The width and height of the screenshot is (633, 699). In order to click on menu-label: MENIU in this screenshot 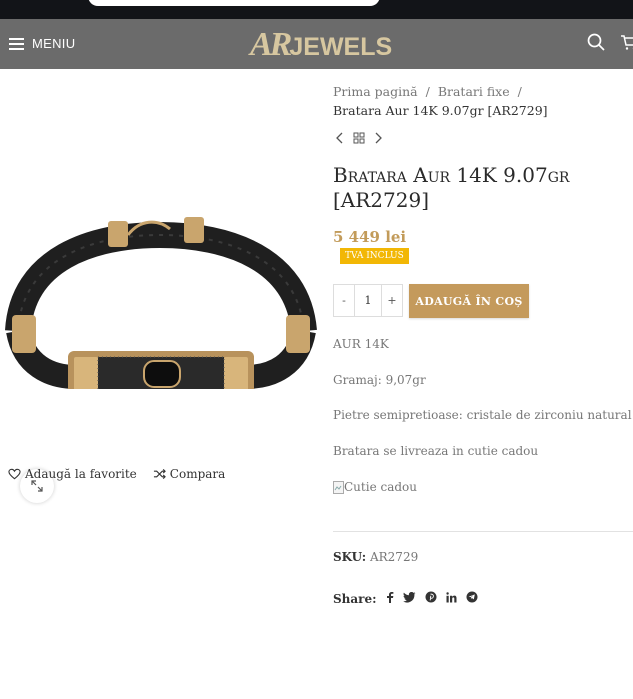, I will do `click(54, 43)`.